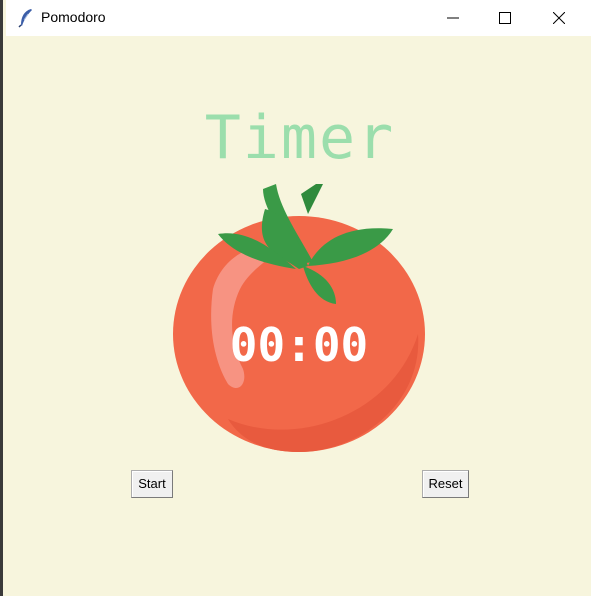 Image resolution: width=591 pixels, height=596 pixels. I want to click on start-button: Start, so click(152, 484).